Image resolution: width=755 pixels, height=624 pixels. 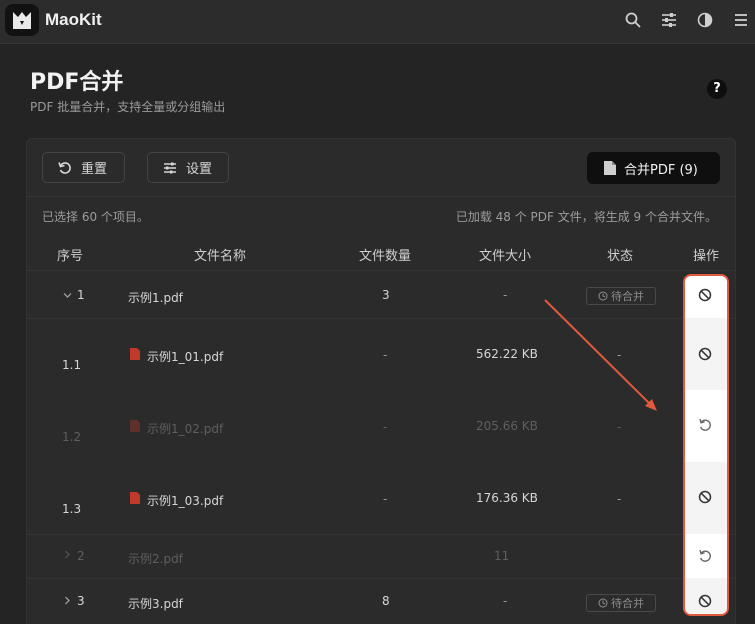 What do you see at coordinates (600, 355) in the screenshot?
I see `annotation-arrow-icon` at bounding box center [600, 355].